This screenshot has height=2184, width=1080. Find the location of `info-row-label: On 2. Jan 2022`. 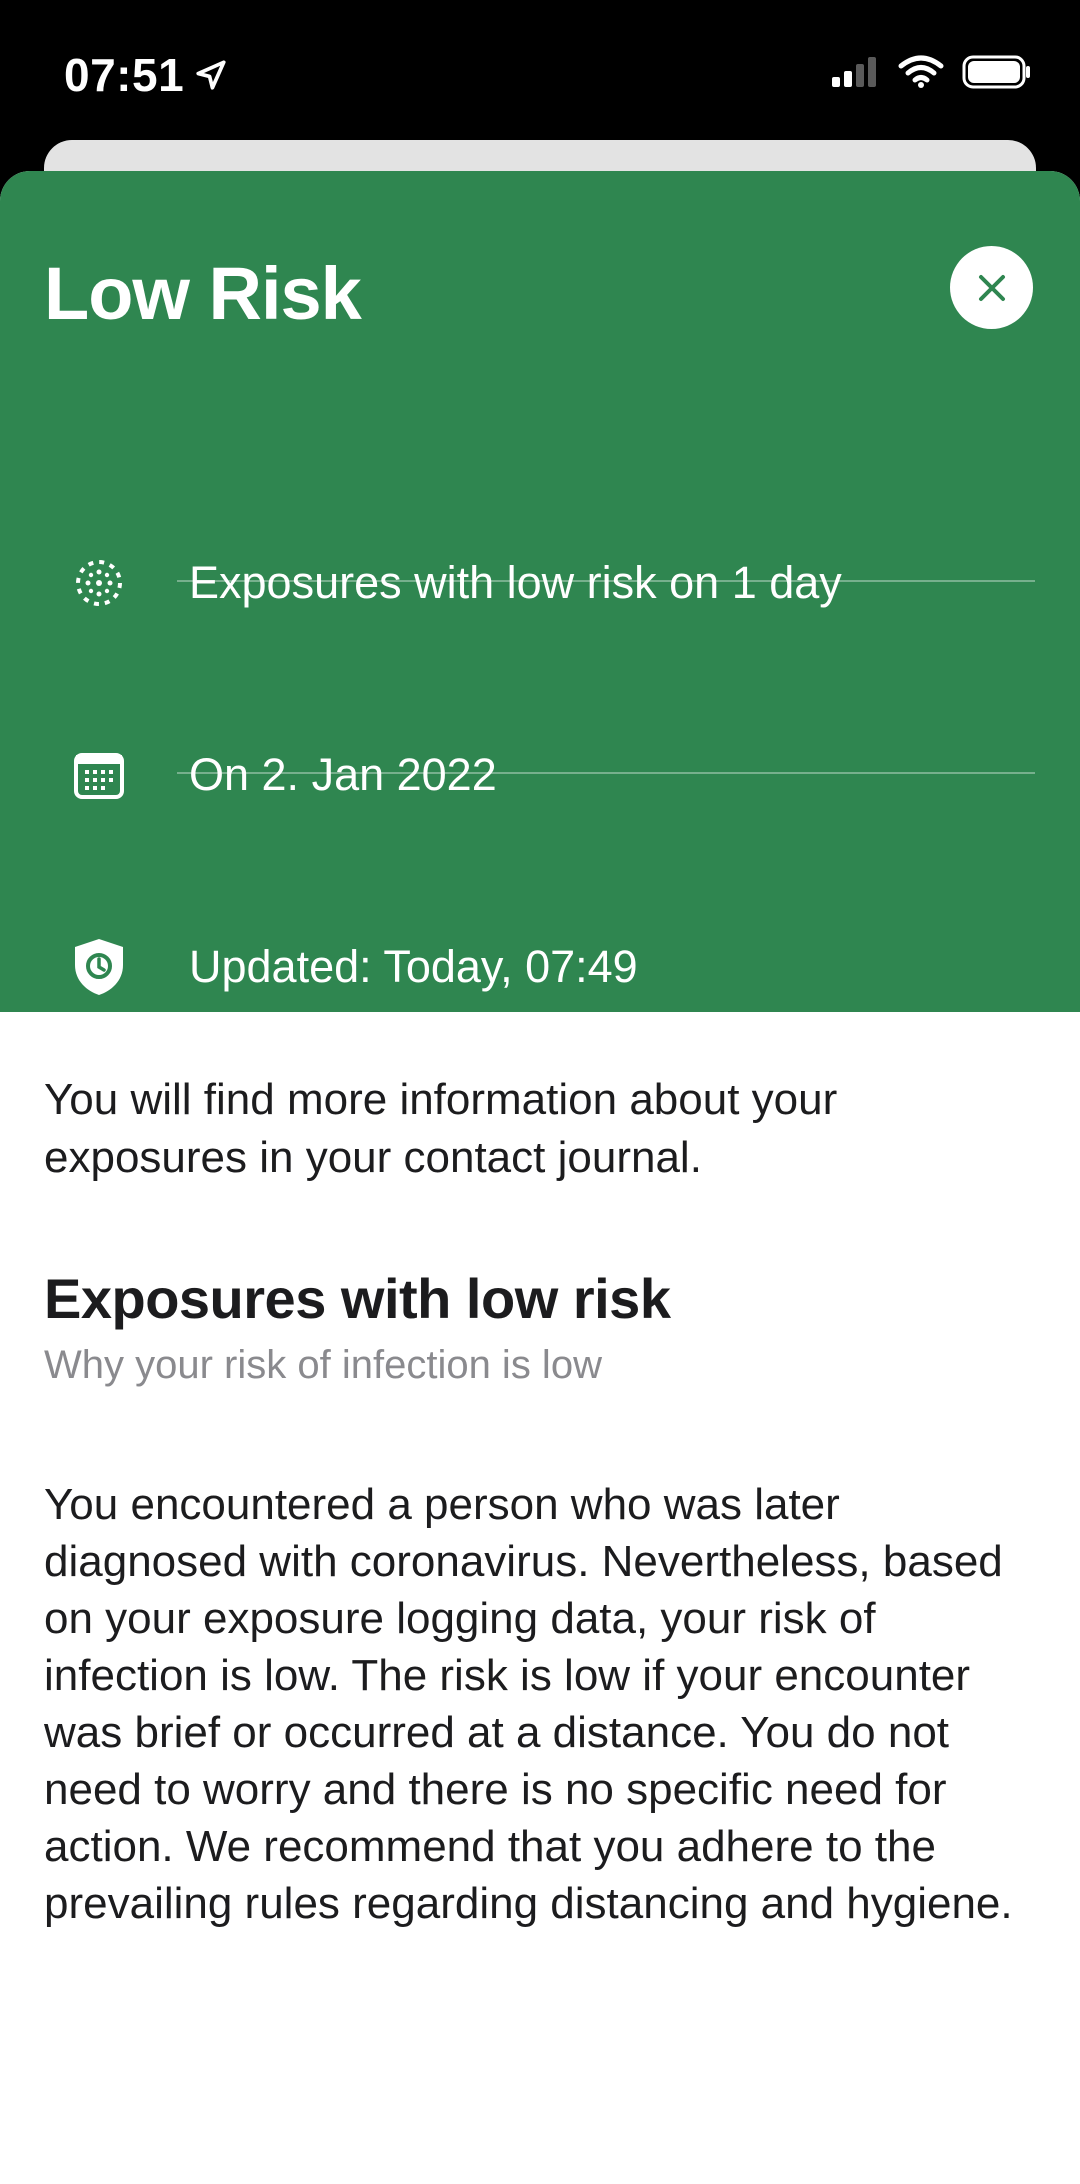

info-row-label: On 2. Jan 2022 is located at coordinates (343, 774).